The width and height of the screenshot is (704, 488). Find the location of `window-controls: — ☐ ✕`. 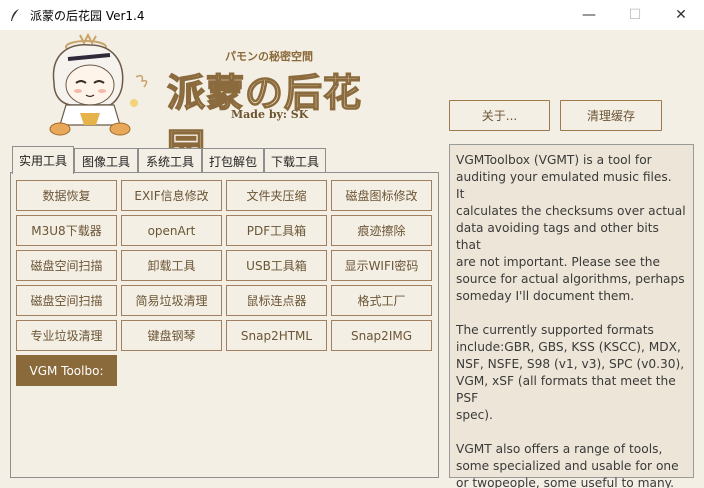

window-controls: — ☐ ✕ is located at coordinates (635, 15).